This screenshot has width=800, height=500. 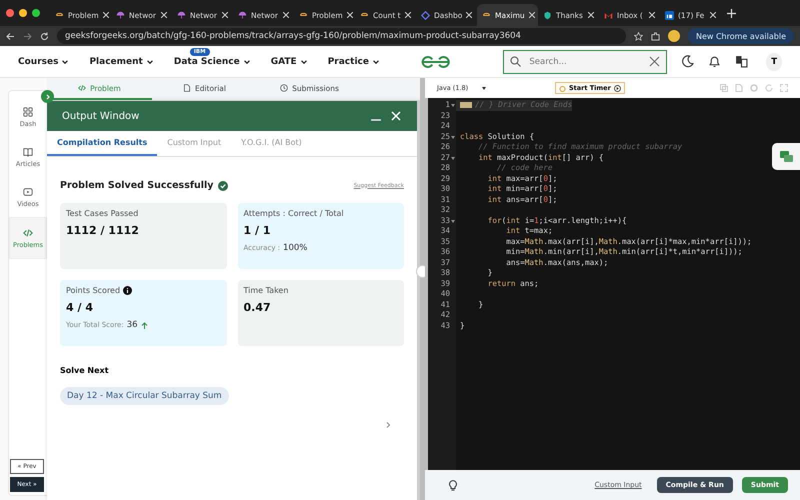 I want to click on back-icon, so click(x=10, y=36).